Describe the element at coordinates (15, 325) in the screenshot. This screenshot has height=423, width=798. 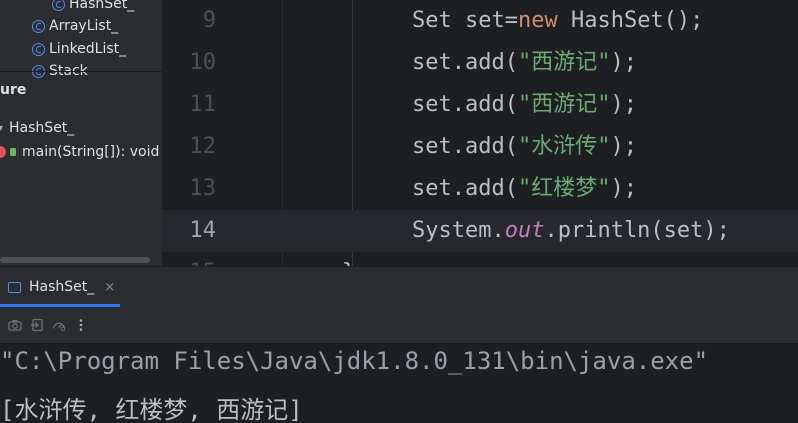
I see `camera-icon` at that location.